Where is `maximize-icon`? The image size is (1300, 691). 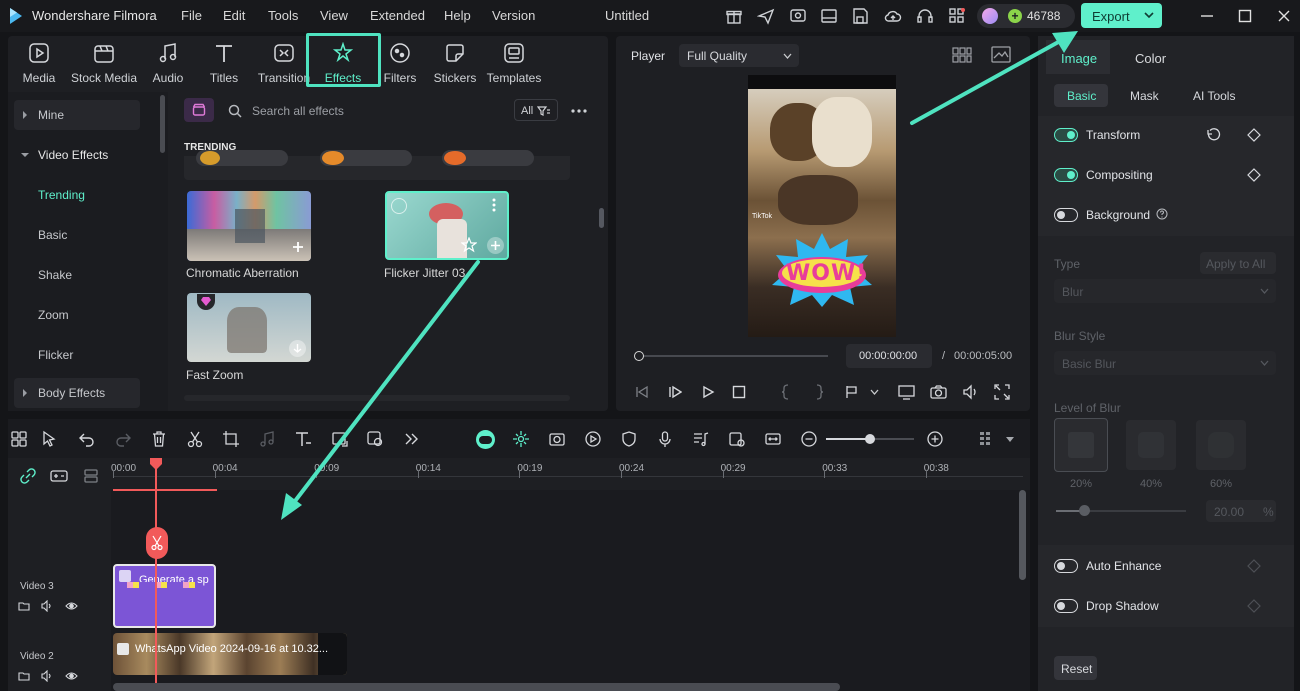 maximize-icon is located at coordinates (1245, 16).